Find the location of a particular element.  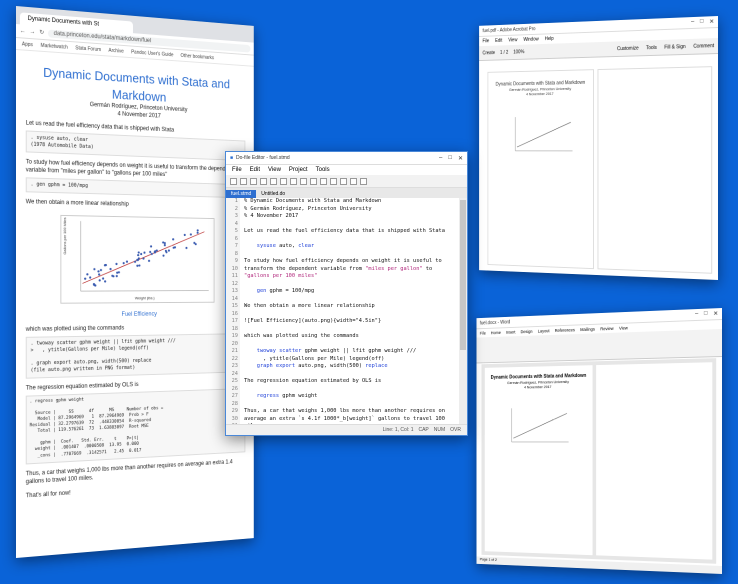

fill-sign-tab: Fill & Sign is located at coordinates (674, 47).